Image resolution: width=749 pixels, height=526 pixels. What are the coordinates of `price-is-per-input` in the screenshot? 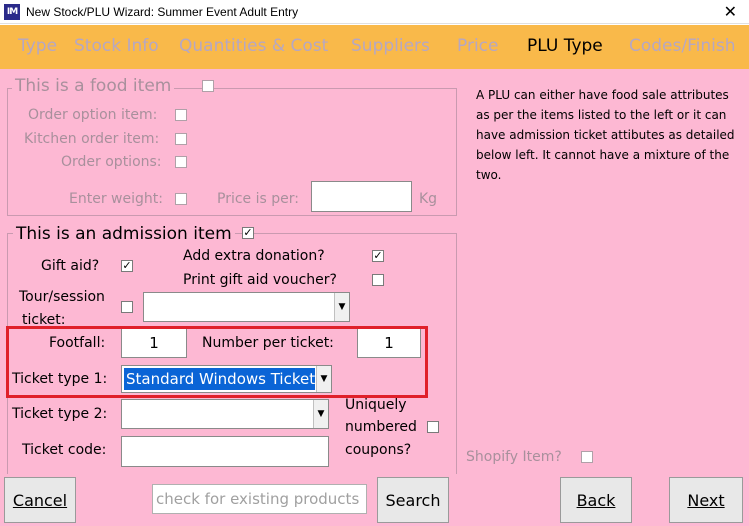 It's located at (361, 196).